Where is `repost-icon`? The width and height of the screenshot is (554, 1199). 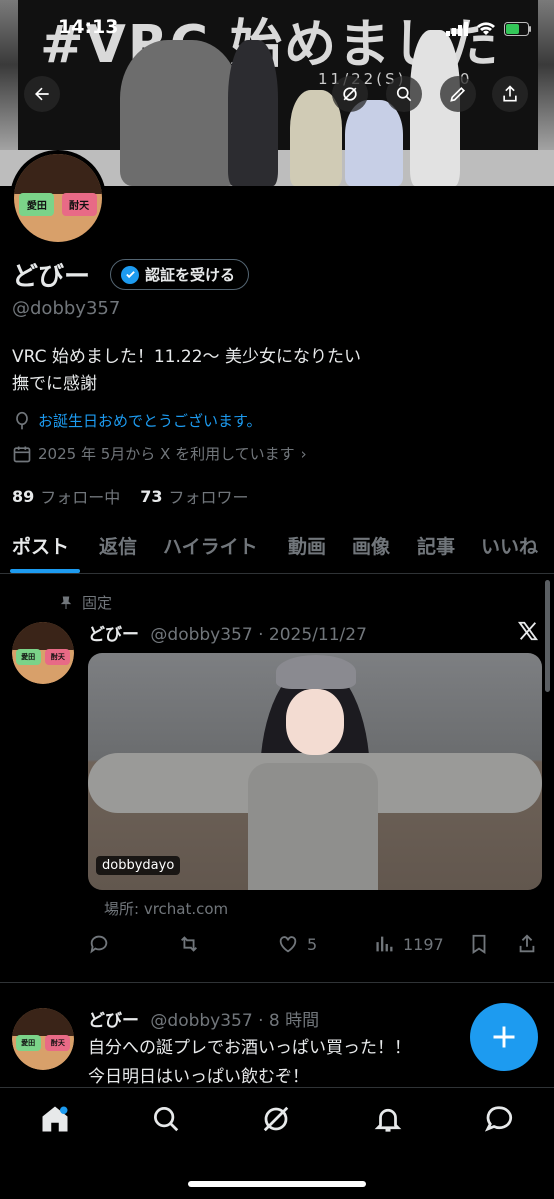 repost-icon is located at coordinates (189, 944).